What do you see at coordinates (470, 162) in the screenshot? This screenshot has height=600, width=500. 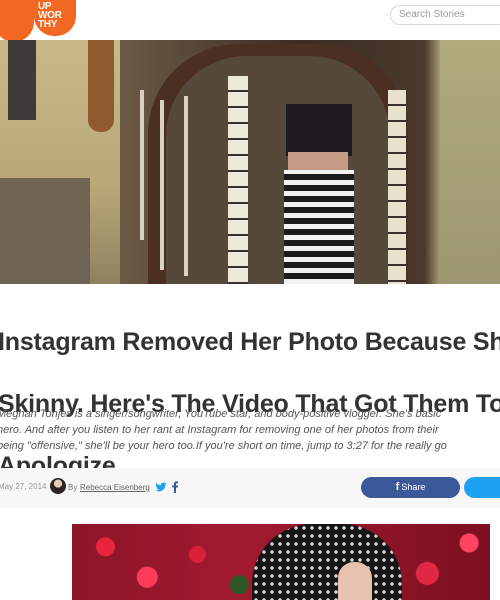 I see `hero-right-wall` at bounding box center [470, 162].